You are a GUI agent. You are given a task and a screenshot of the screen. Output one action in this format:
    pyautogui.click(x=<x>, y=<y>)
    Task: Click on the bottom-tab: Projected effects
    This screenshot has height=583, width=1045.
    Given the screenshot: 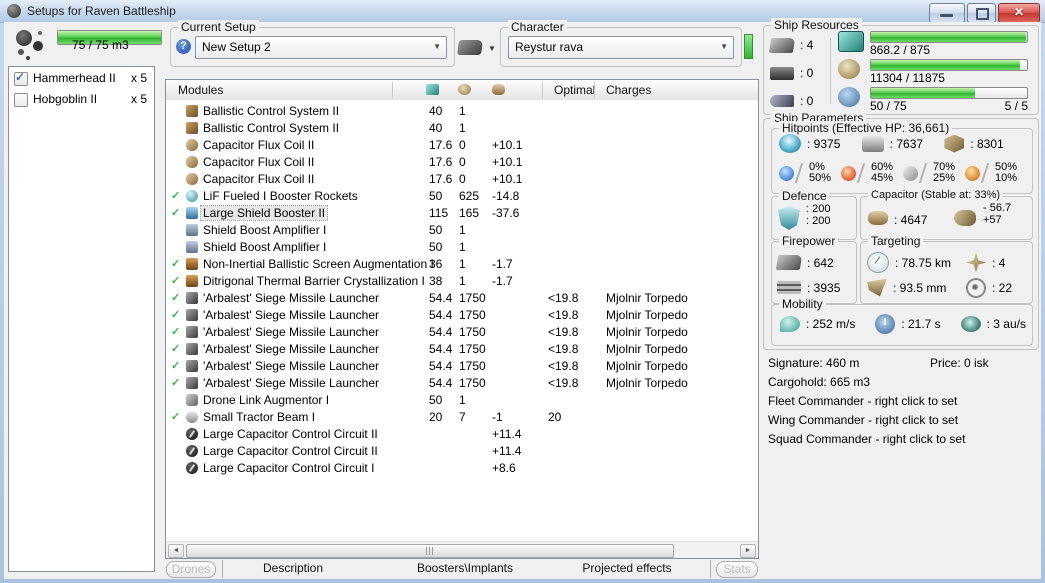 What is the action you would take?
    pyautogui.click(x=627, y=568)
    